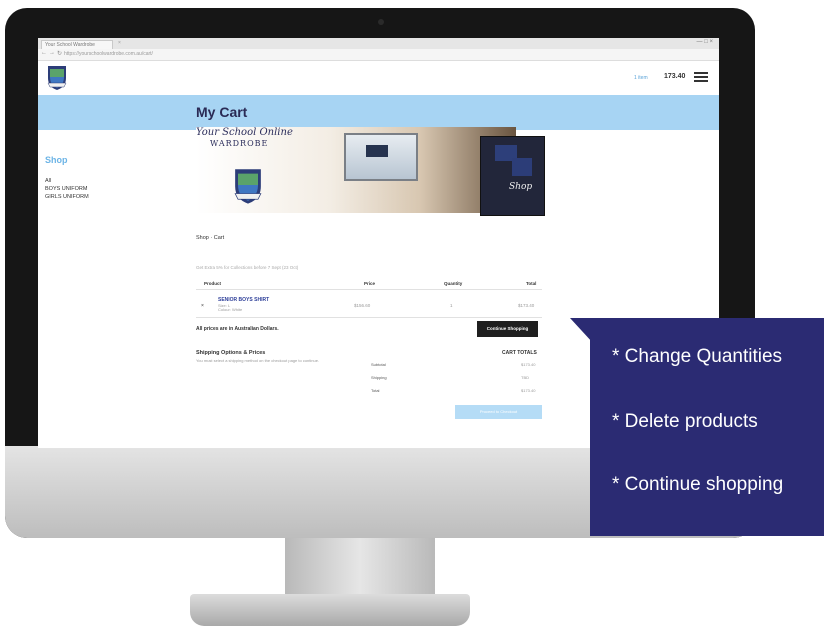  Describe the element at coordinates (377, 151) in the screenshot. I see `laptop-screen-icon` at that location.